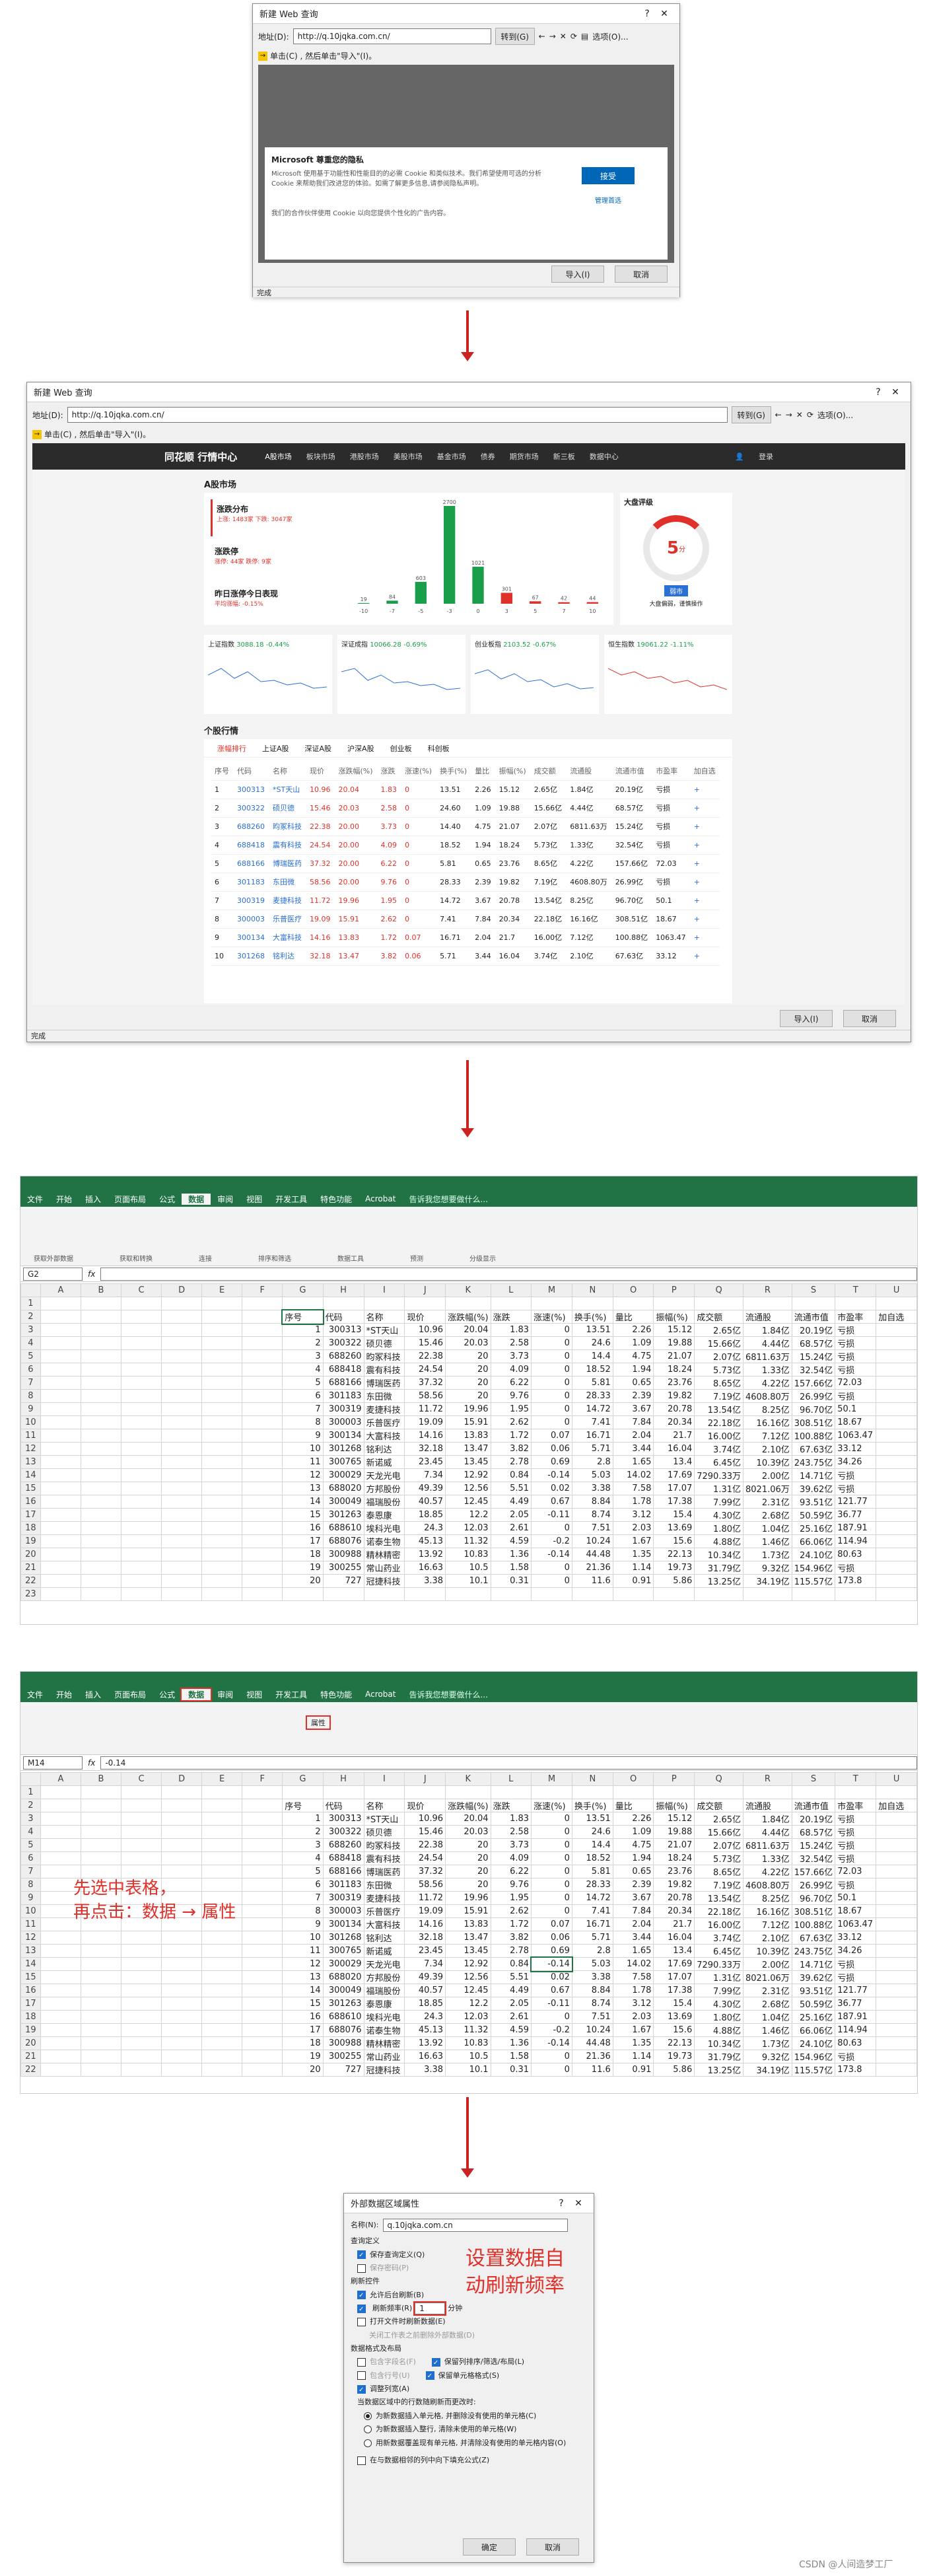 The width and height of the screenshot is (933, 2576). I want to click on column-header: 涨跌, so click(388, 771).